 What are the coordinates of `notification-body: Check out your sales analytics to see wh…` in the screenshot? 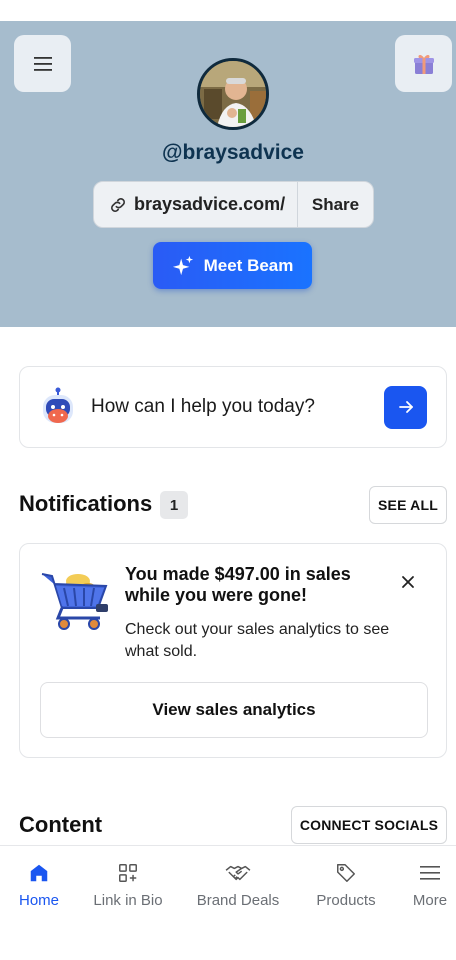 It's located at (257, 640).